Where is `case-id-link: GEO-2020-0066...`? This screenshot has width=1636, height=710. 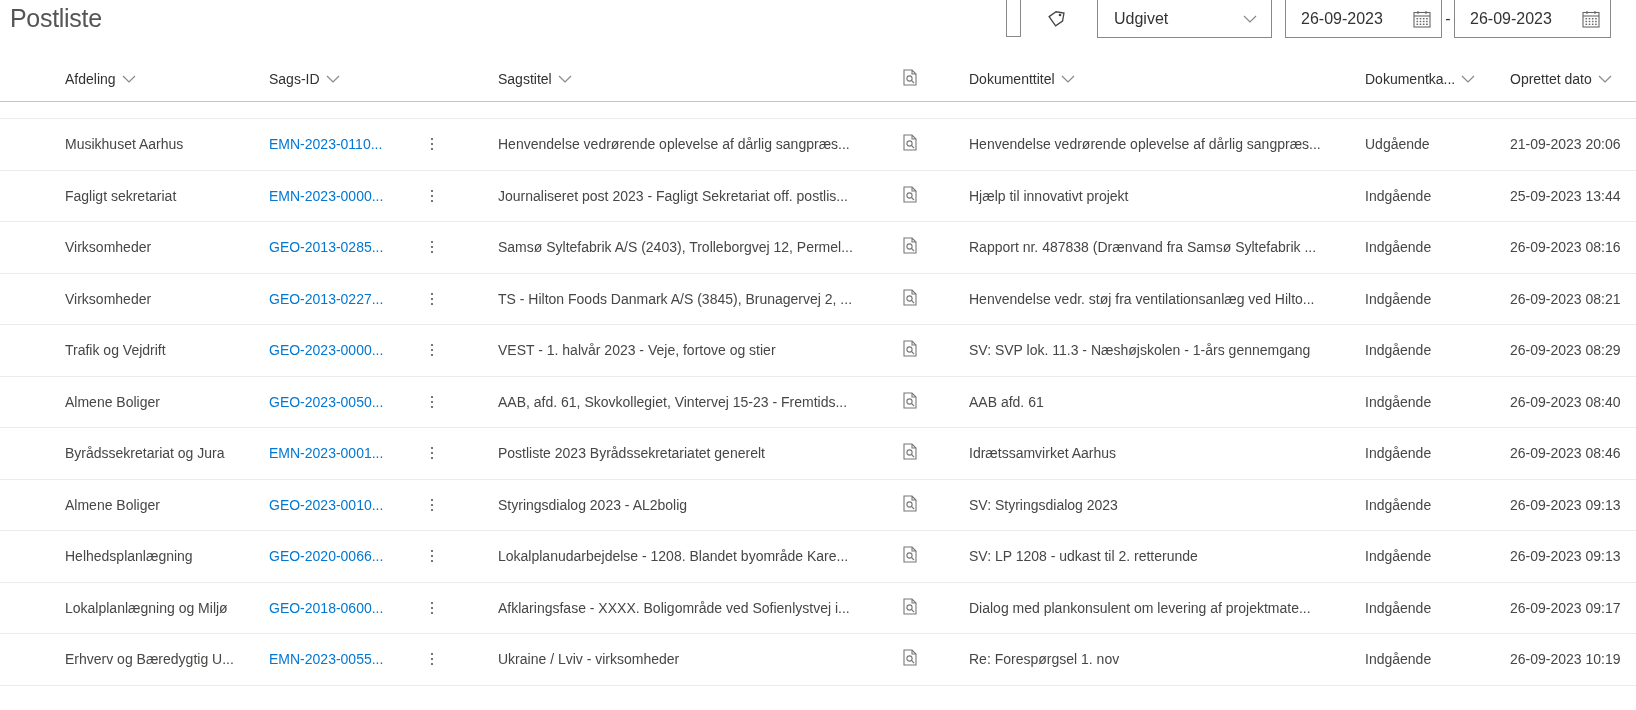
case-id-link: GEO-2020-0066... is located at coordinates (348, 556).